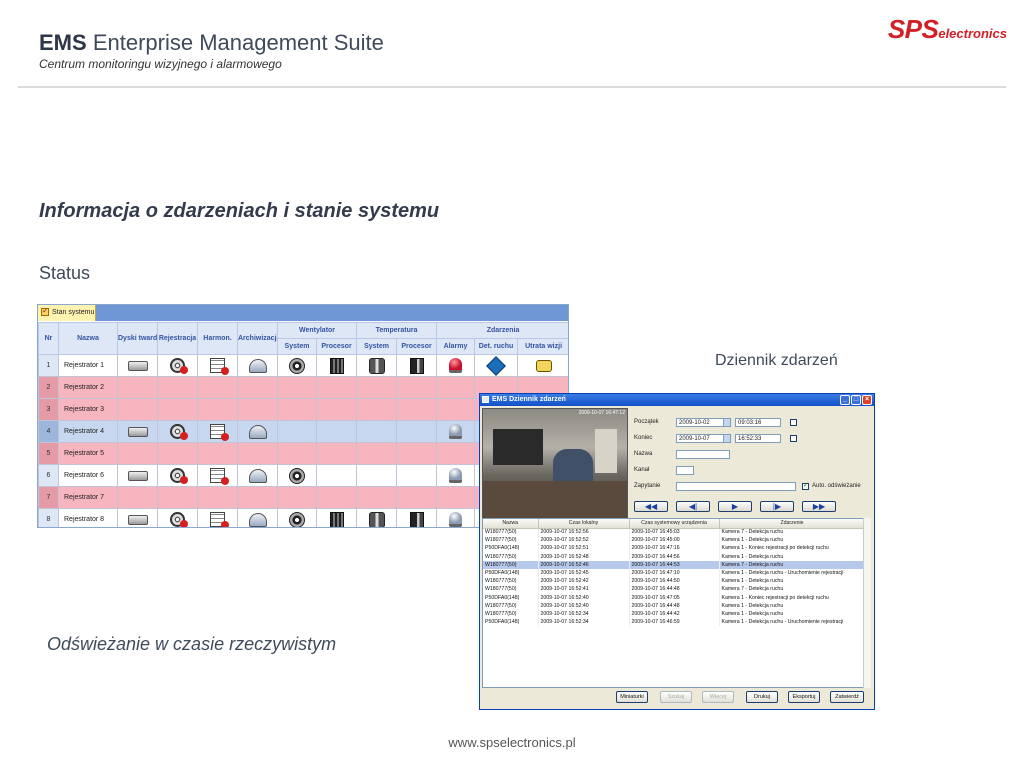  What do you see at coordinates (700, 422) in the screenshot?
I see `start-date-field: 2009-10-02` at bounding box center [700, 422].